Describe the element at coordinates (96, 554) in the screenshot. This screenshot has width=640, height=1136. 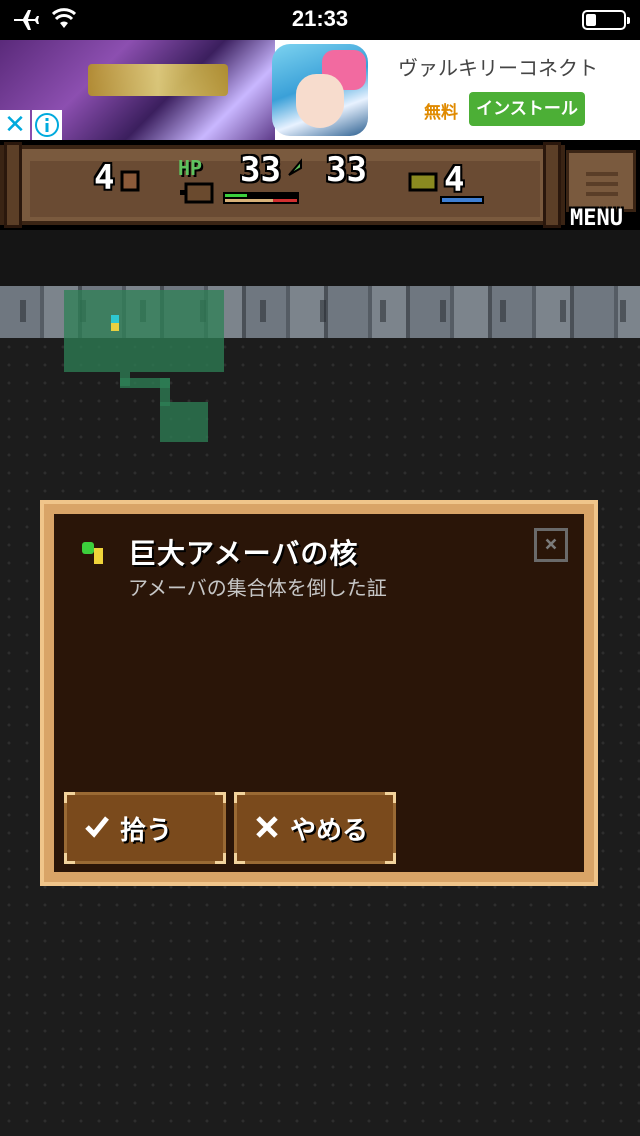
I see `item-core-icon` at that location.